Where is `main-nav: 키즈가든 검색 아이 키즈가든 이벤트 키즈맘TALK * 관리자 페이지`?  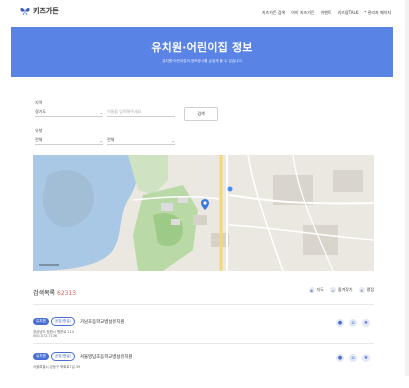
main-nav: 키즈가든 검색 아이 키즈가든 이벤트 키즈맘TALK * 관리자 페이지 is located at coordinates (326, 13).